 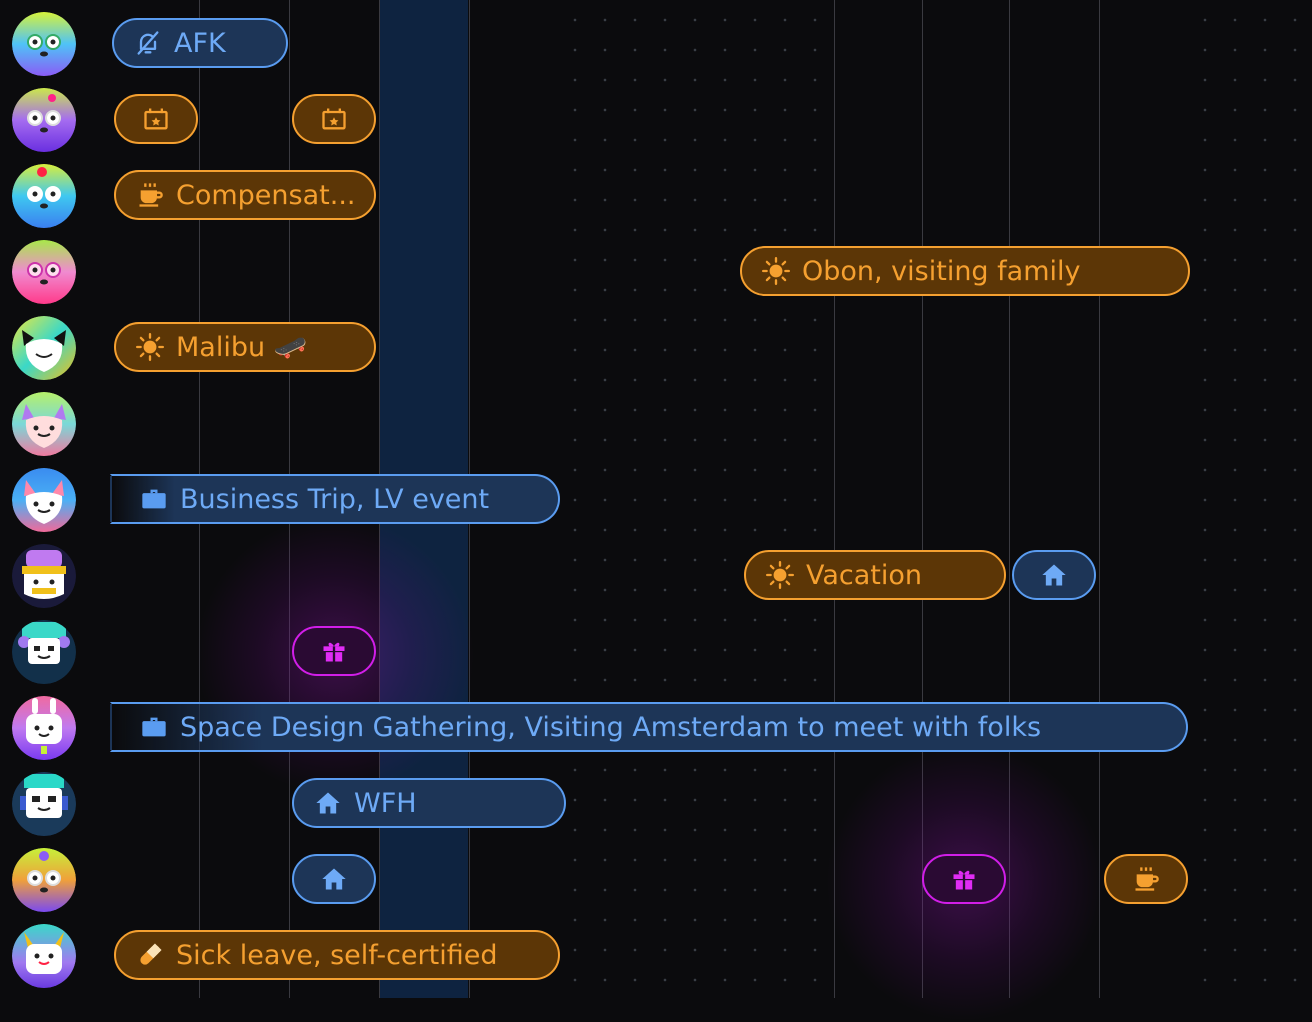 I want to click on avatar-orange-glasses, so click(x=44, y=880).